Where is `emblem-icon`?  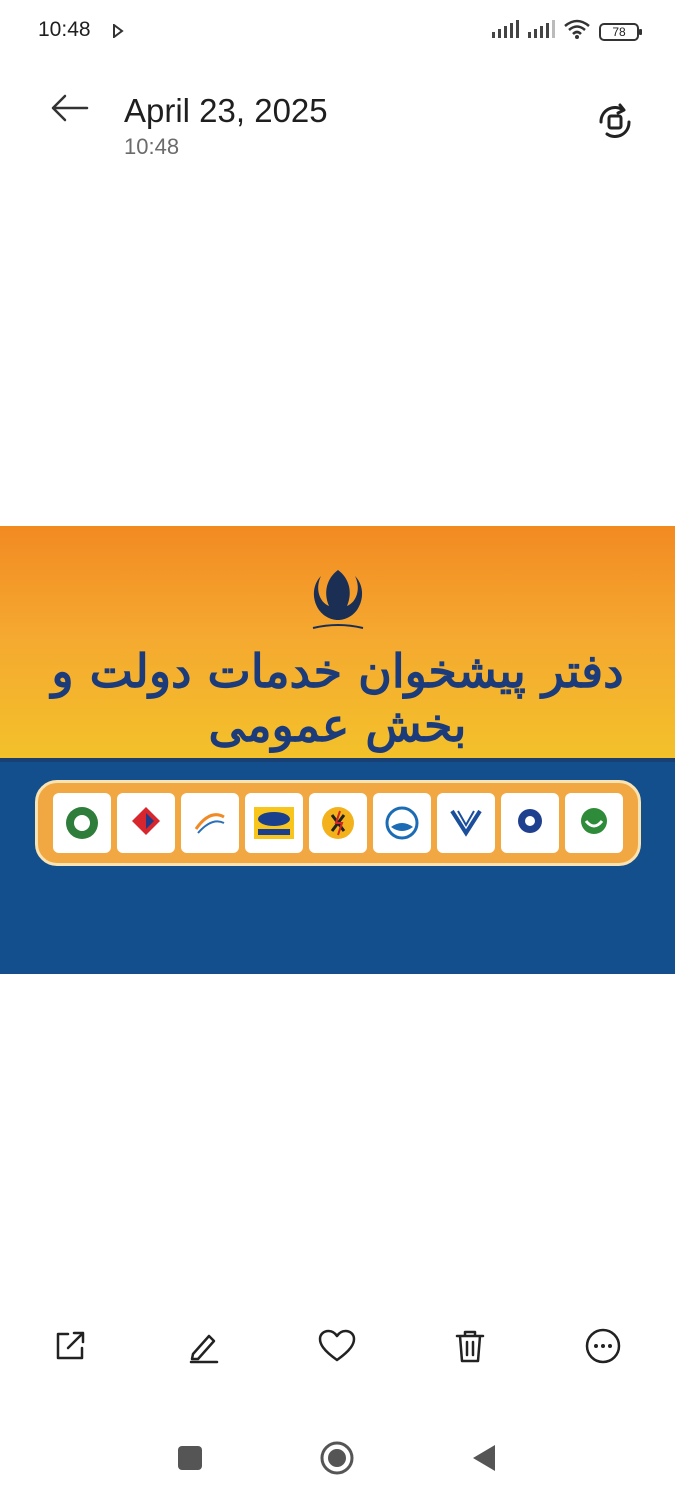 emblem-icon is located at coordinates (338, 603).